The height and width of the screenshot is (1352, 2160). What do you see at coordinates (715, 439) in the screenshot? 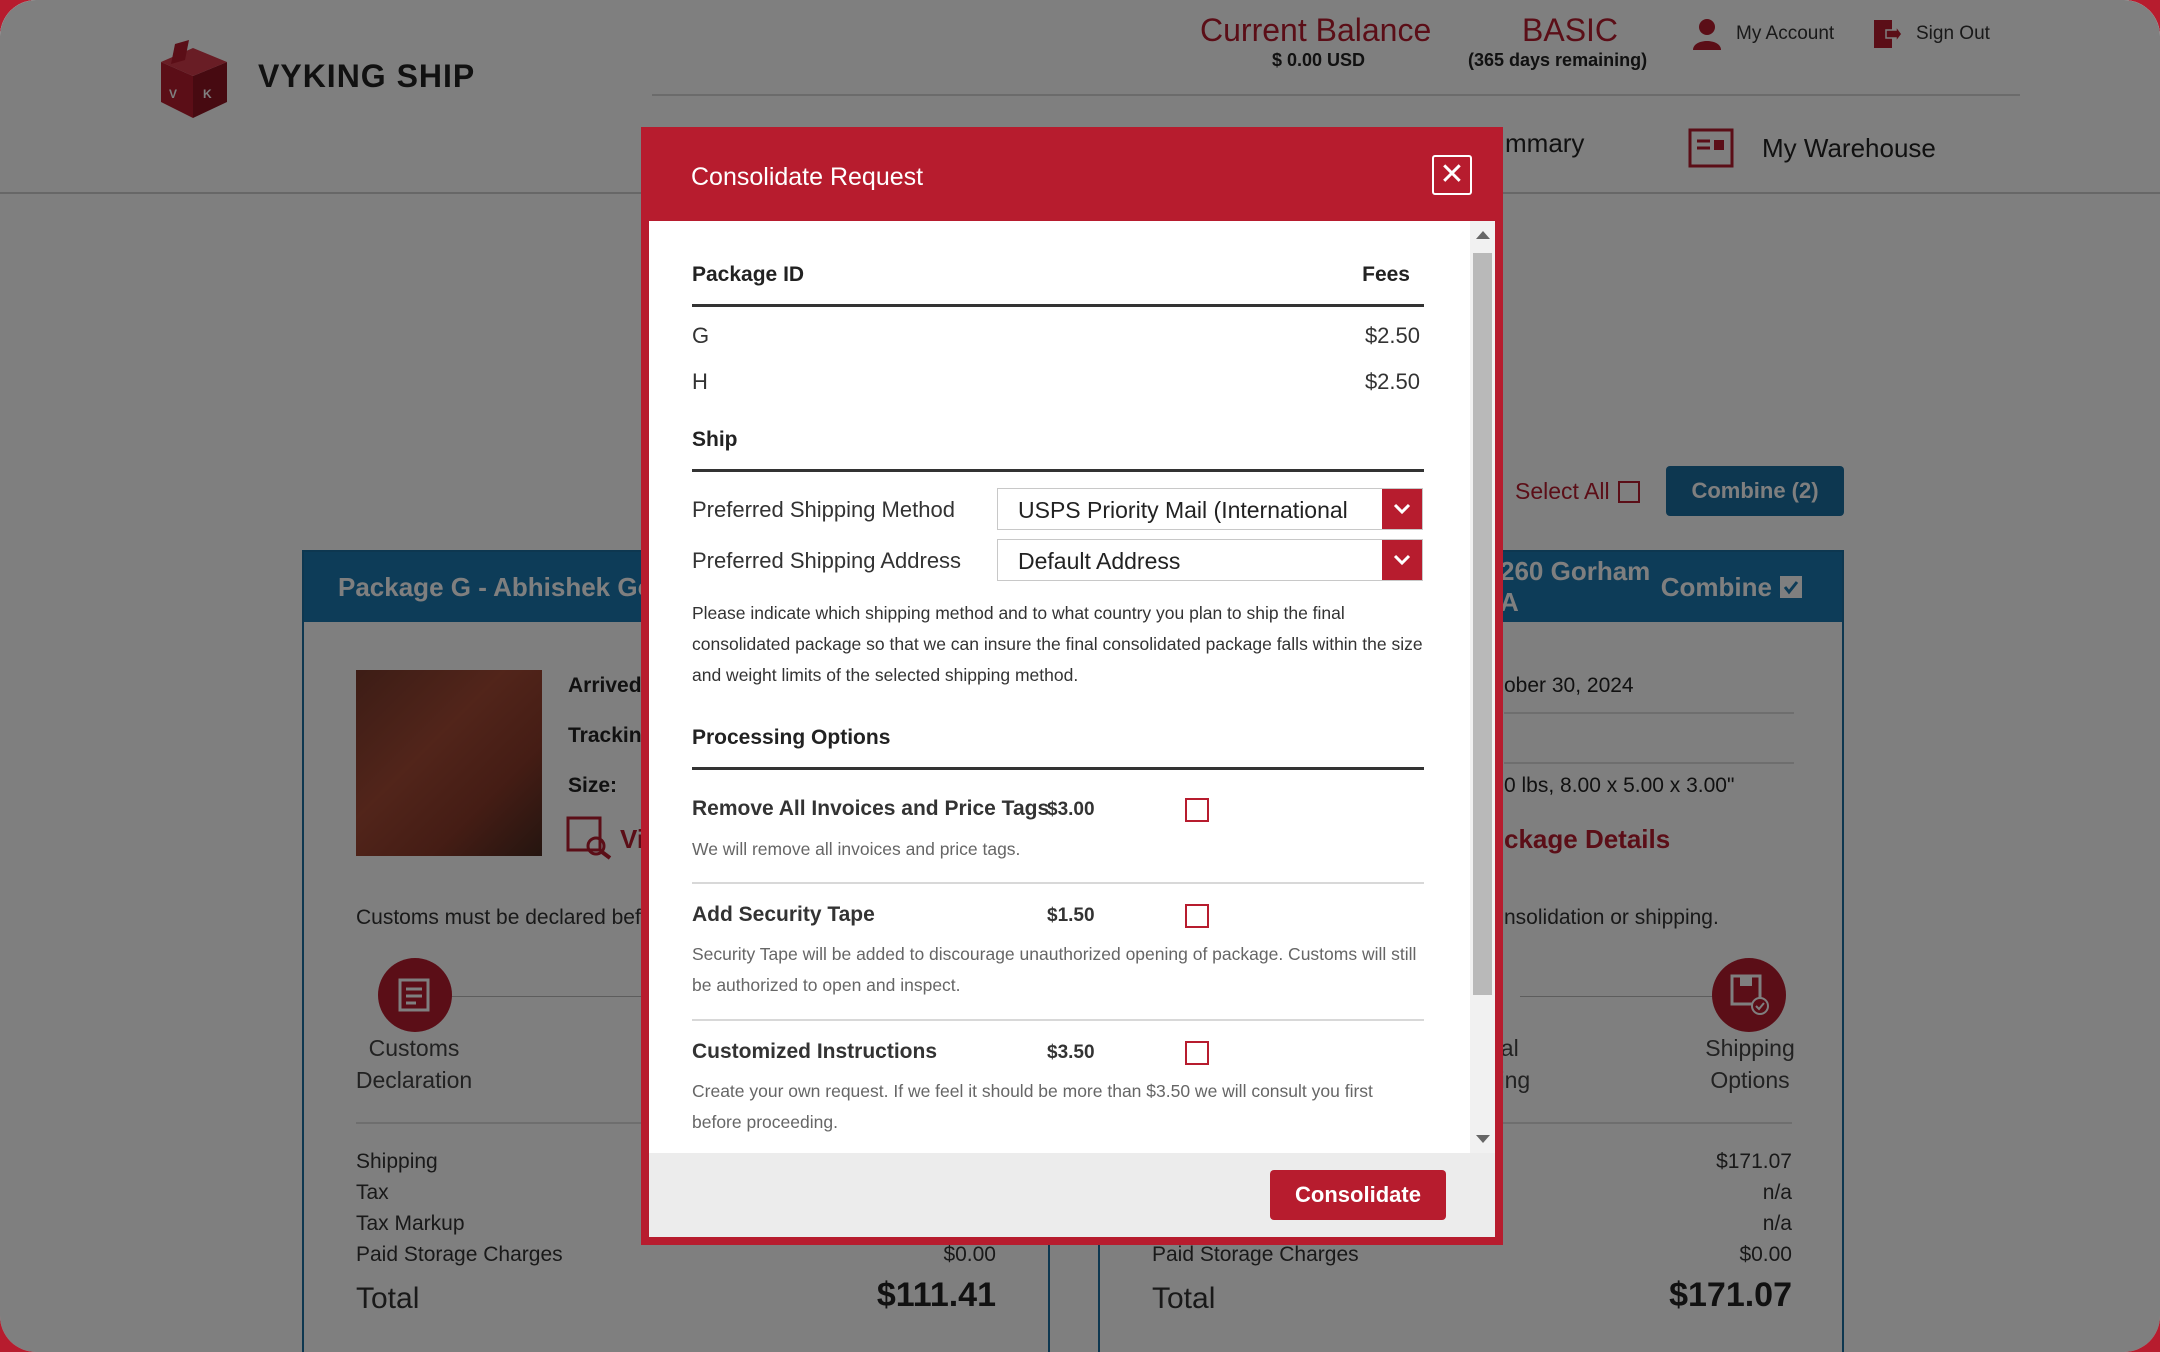
I see `ship-header-label: Ship` at bounding box center [715, 439].